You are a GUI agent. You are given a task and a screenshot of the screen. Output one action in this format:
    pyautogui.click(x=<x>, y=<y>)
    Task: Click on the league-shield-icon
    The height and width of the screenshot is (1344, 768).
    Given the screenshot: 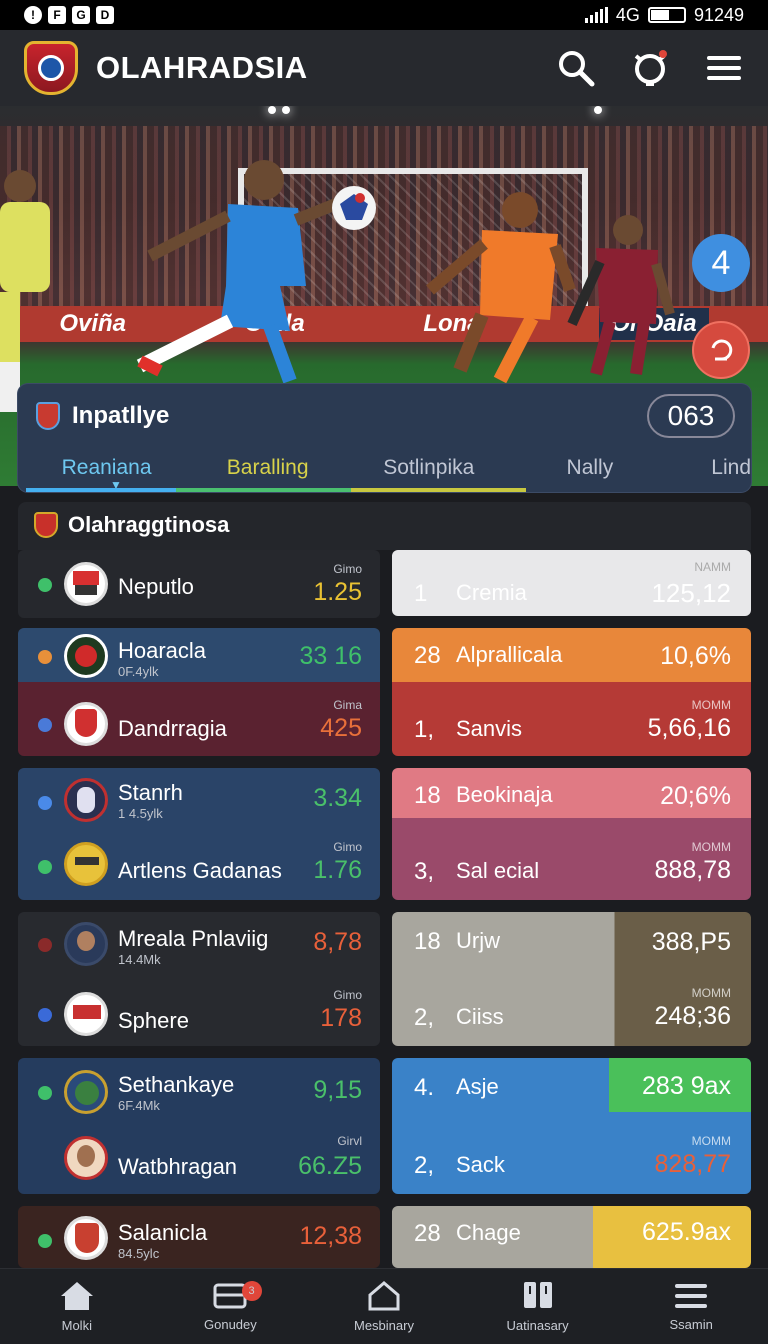 What is the action you would take?
    pyautogui.click(x=48, y=416)
    